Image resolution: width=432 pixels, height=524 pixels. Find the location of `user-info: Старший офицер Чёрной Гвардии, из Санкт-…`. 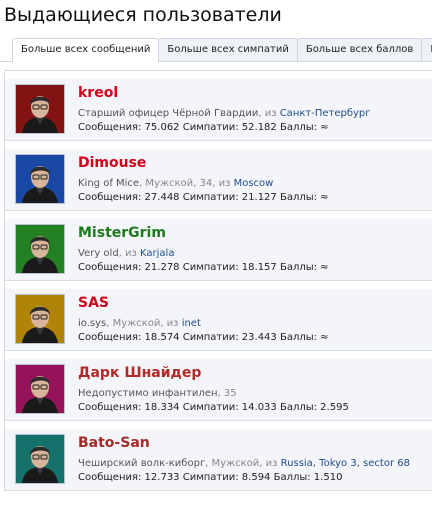

user-info: Старший офицер Чёрной Гвардии, из Санкт-… is located at coordinates (224, 113).